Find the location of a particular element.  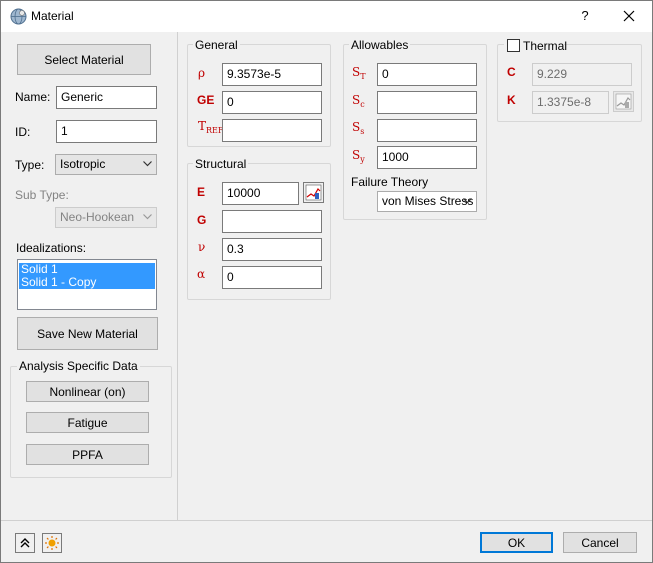

idealizations-list: Solid 1 Solid 1 - Copy is located at coordinates (87, 284).